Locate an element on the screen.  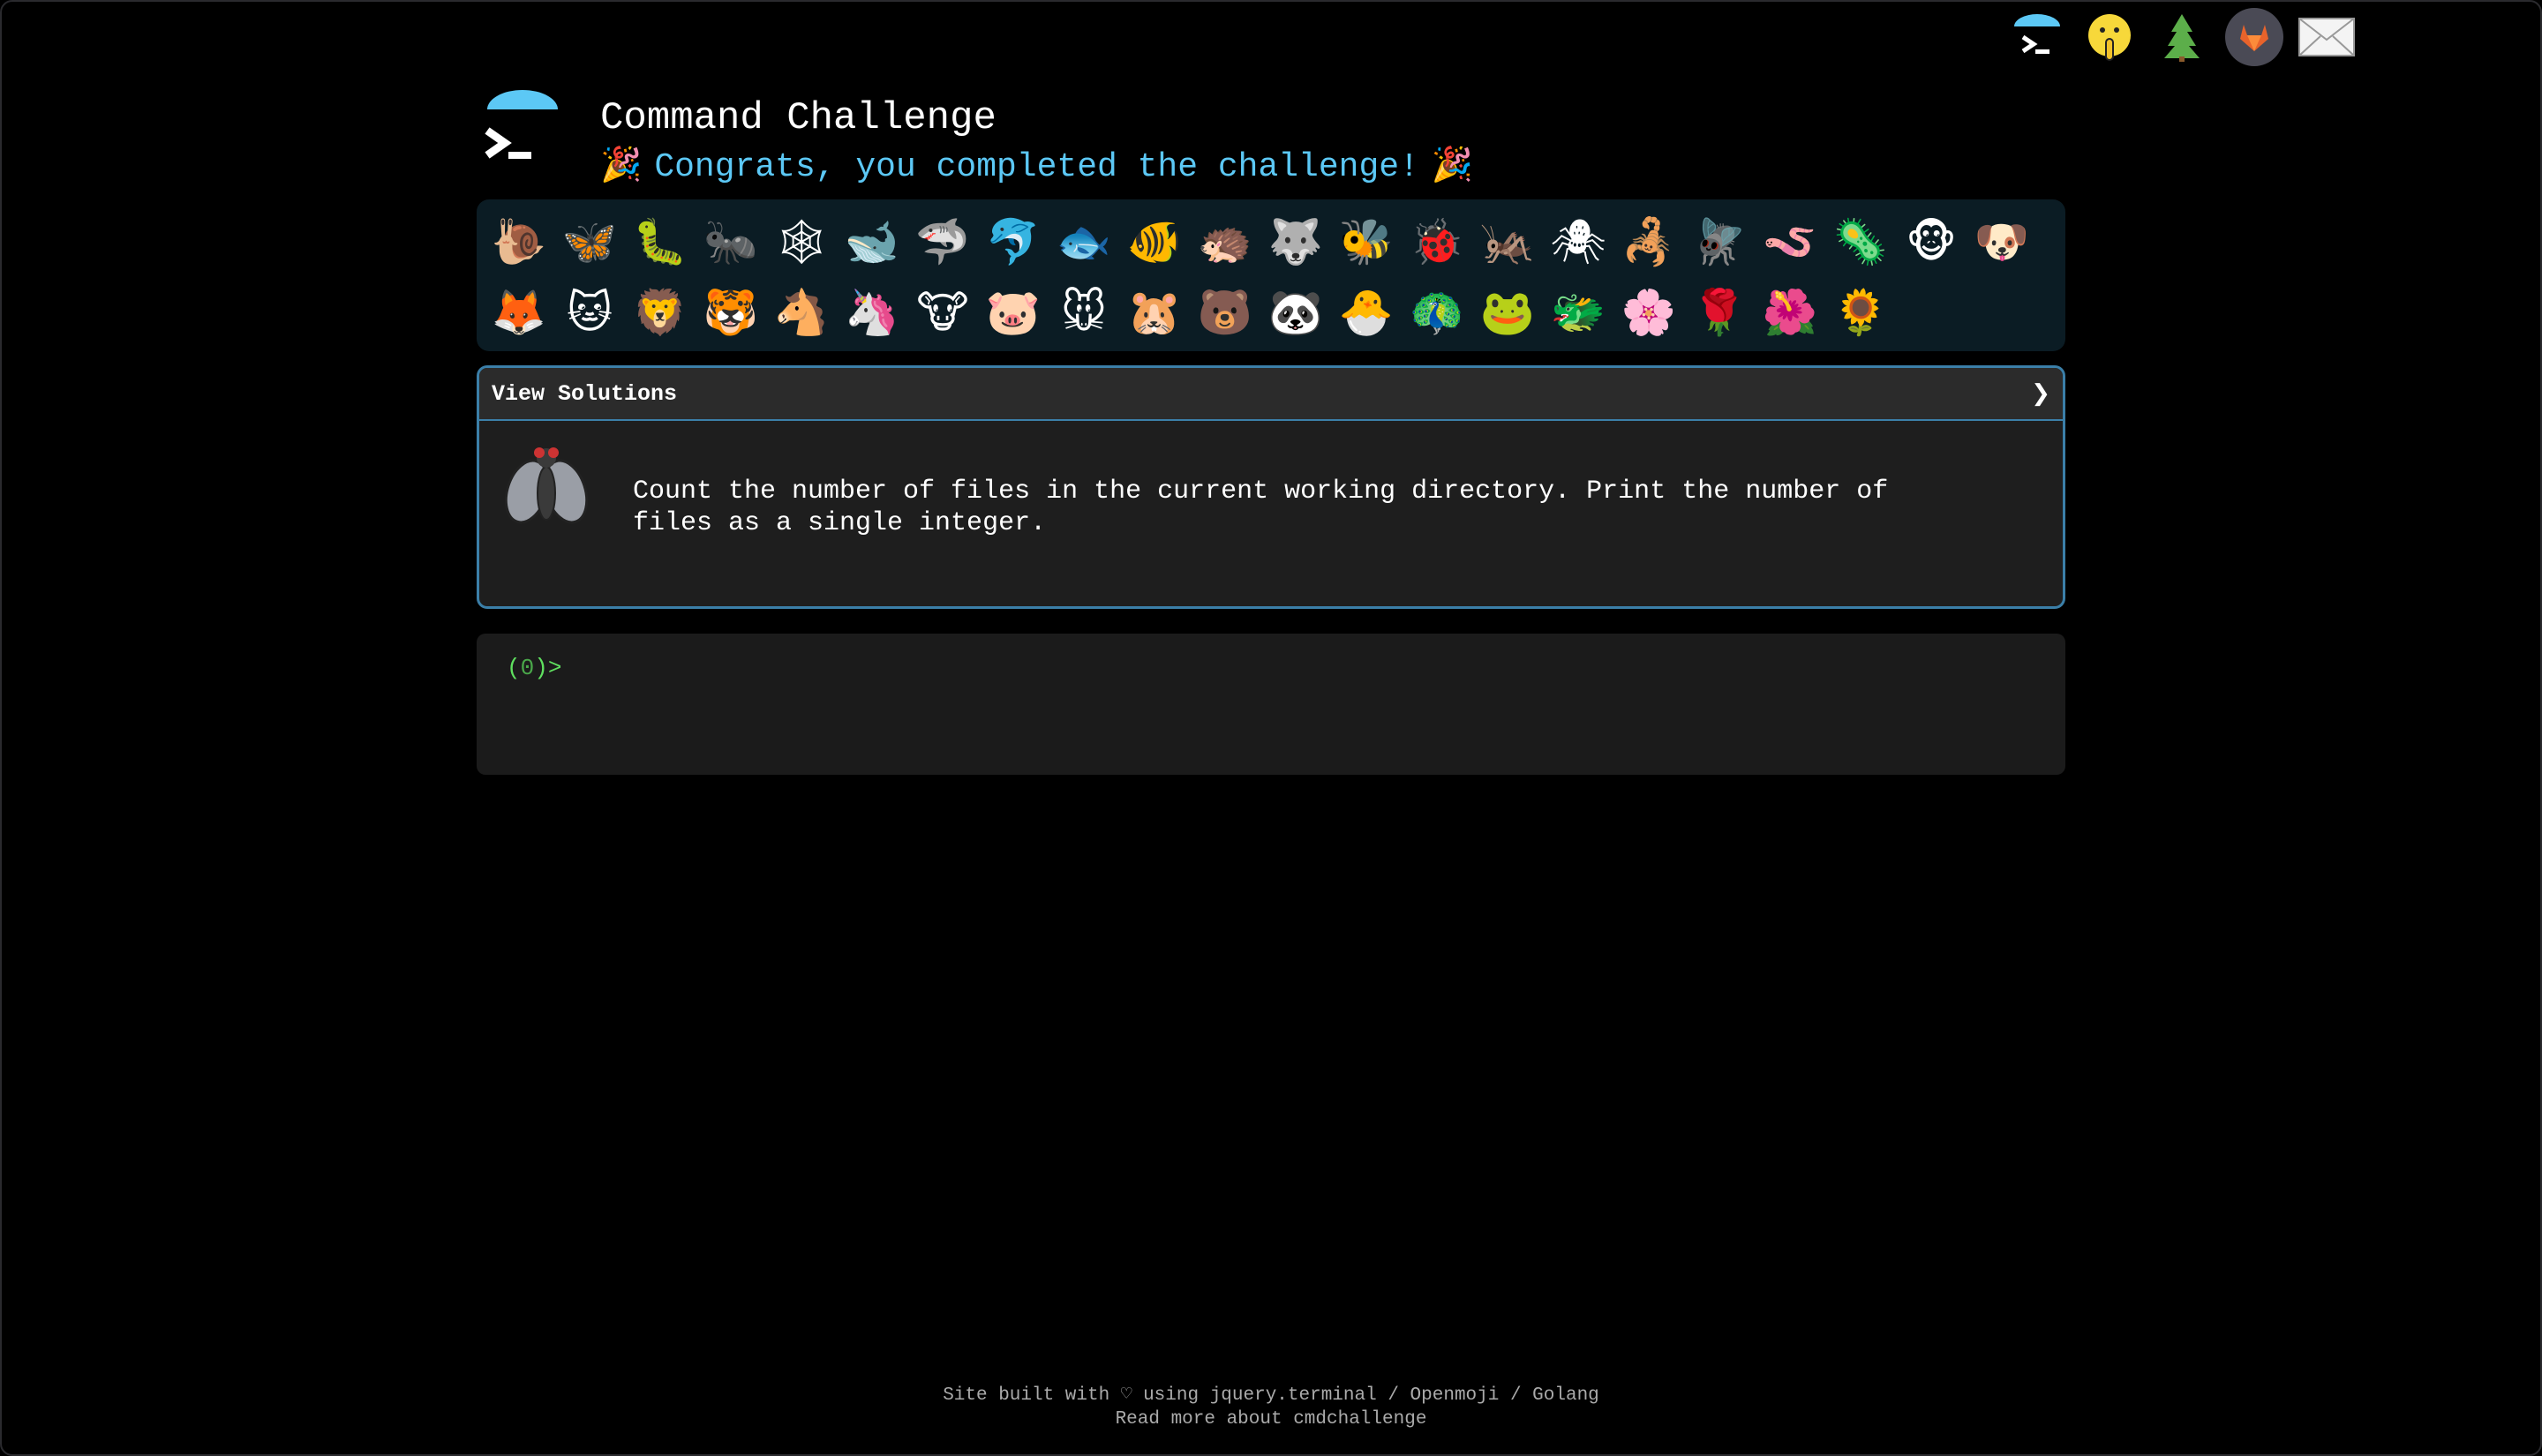
challenge-badge-icon: 🦠 is located at coordinates (1860, 241).